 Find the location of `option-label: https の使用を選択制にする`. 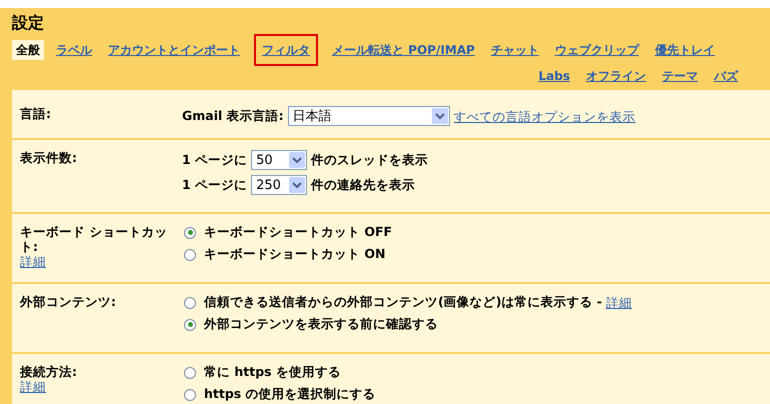

option-label: https の使用を選択制にする is located at coordinates (290, 394).